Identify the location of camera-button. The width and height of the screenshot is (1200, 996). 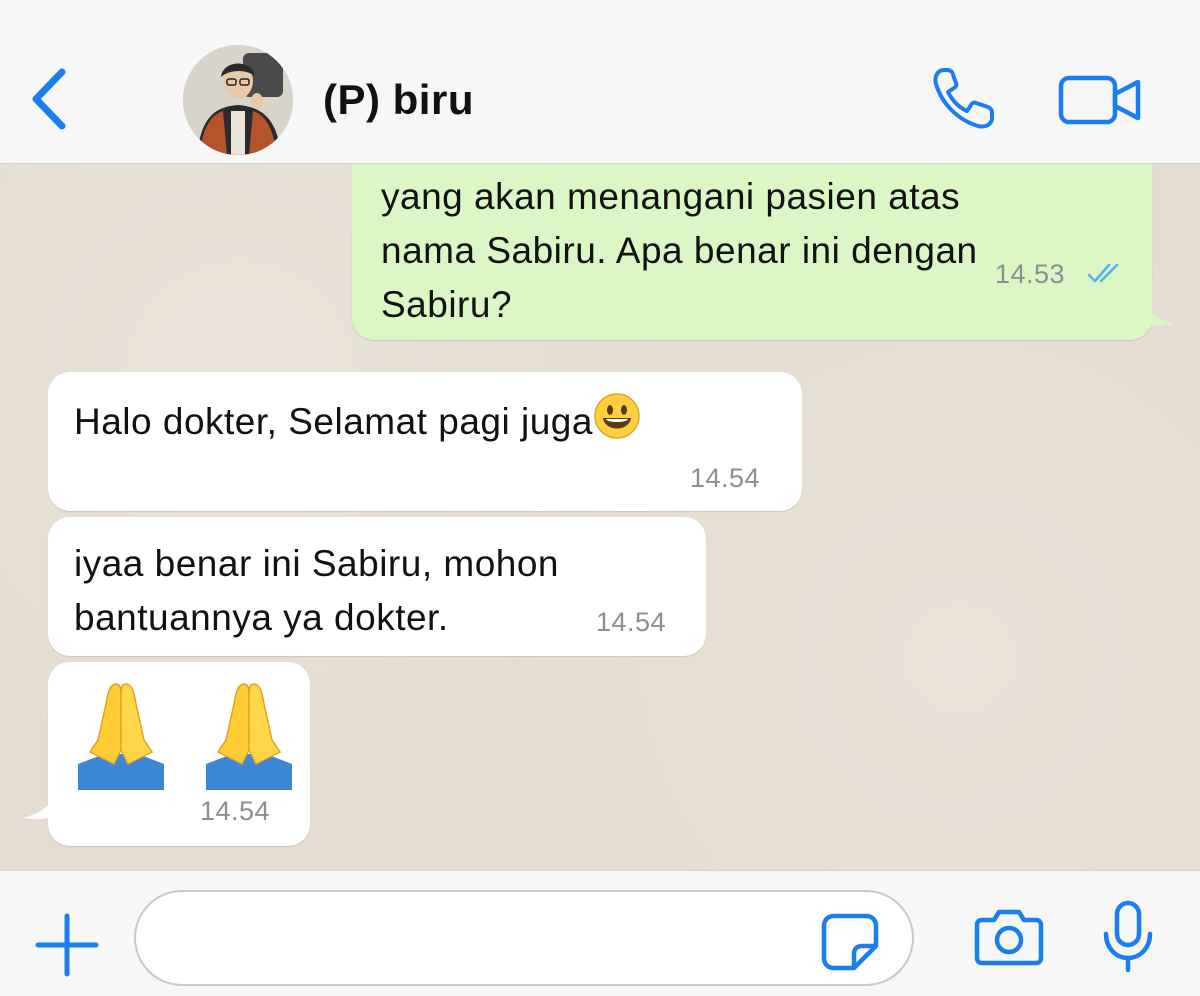
(1009, 936).